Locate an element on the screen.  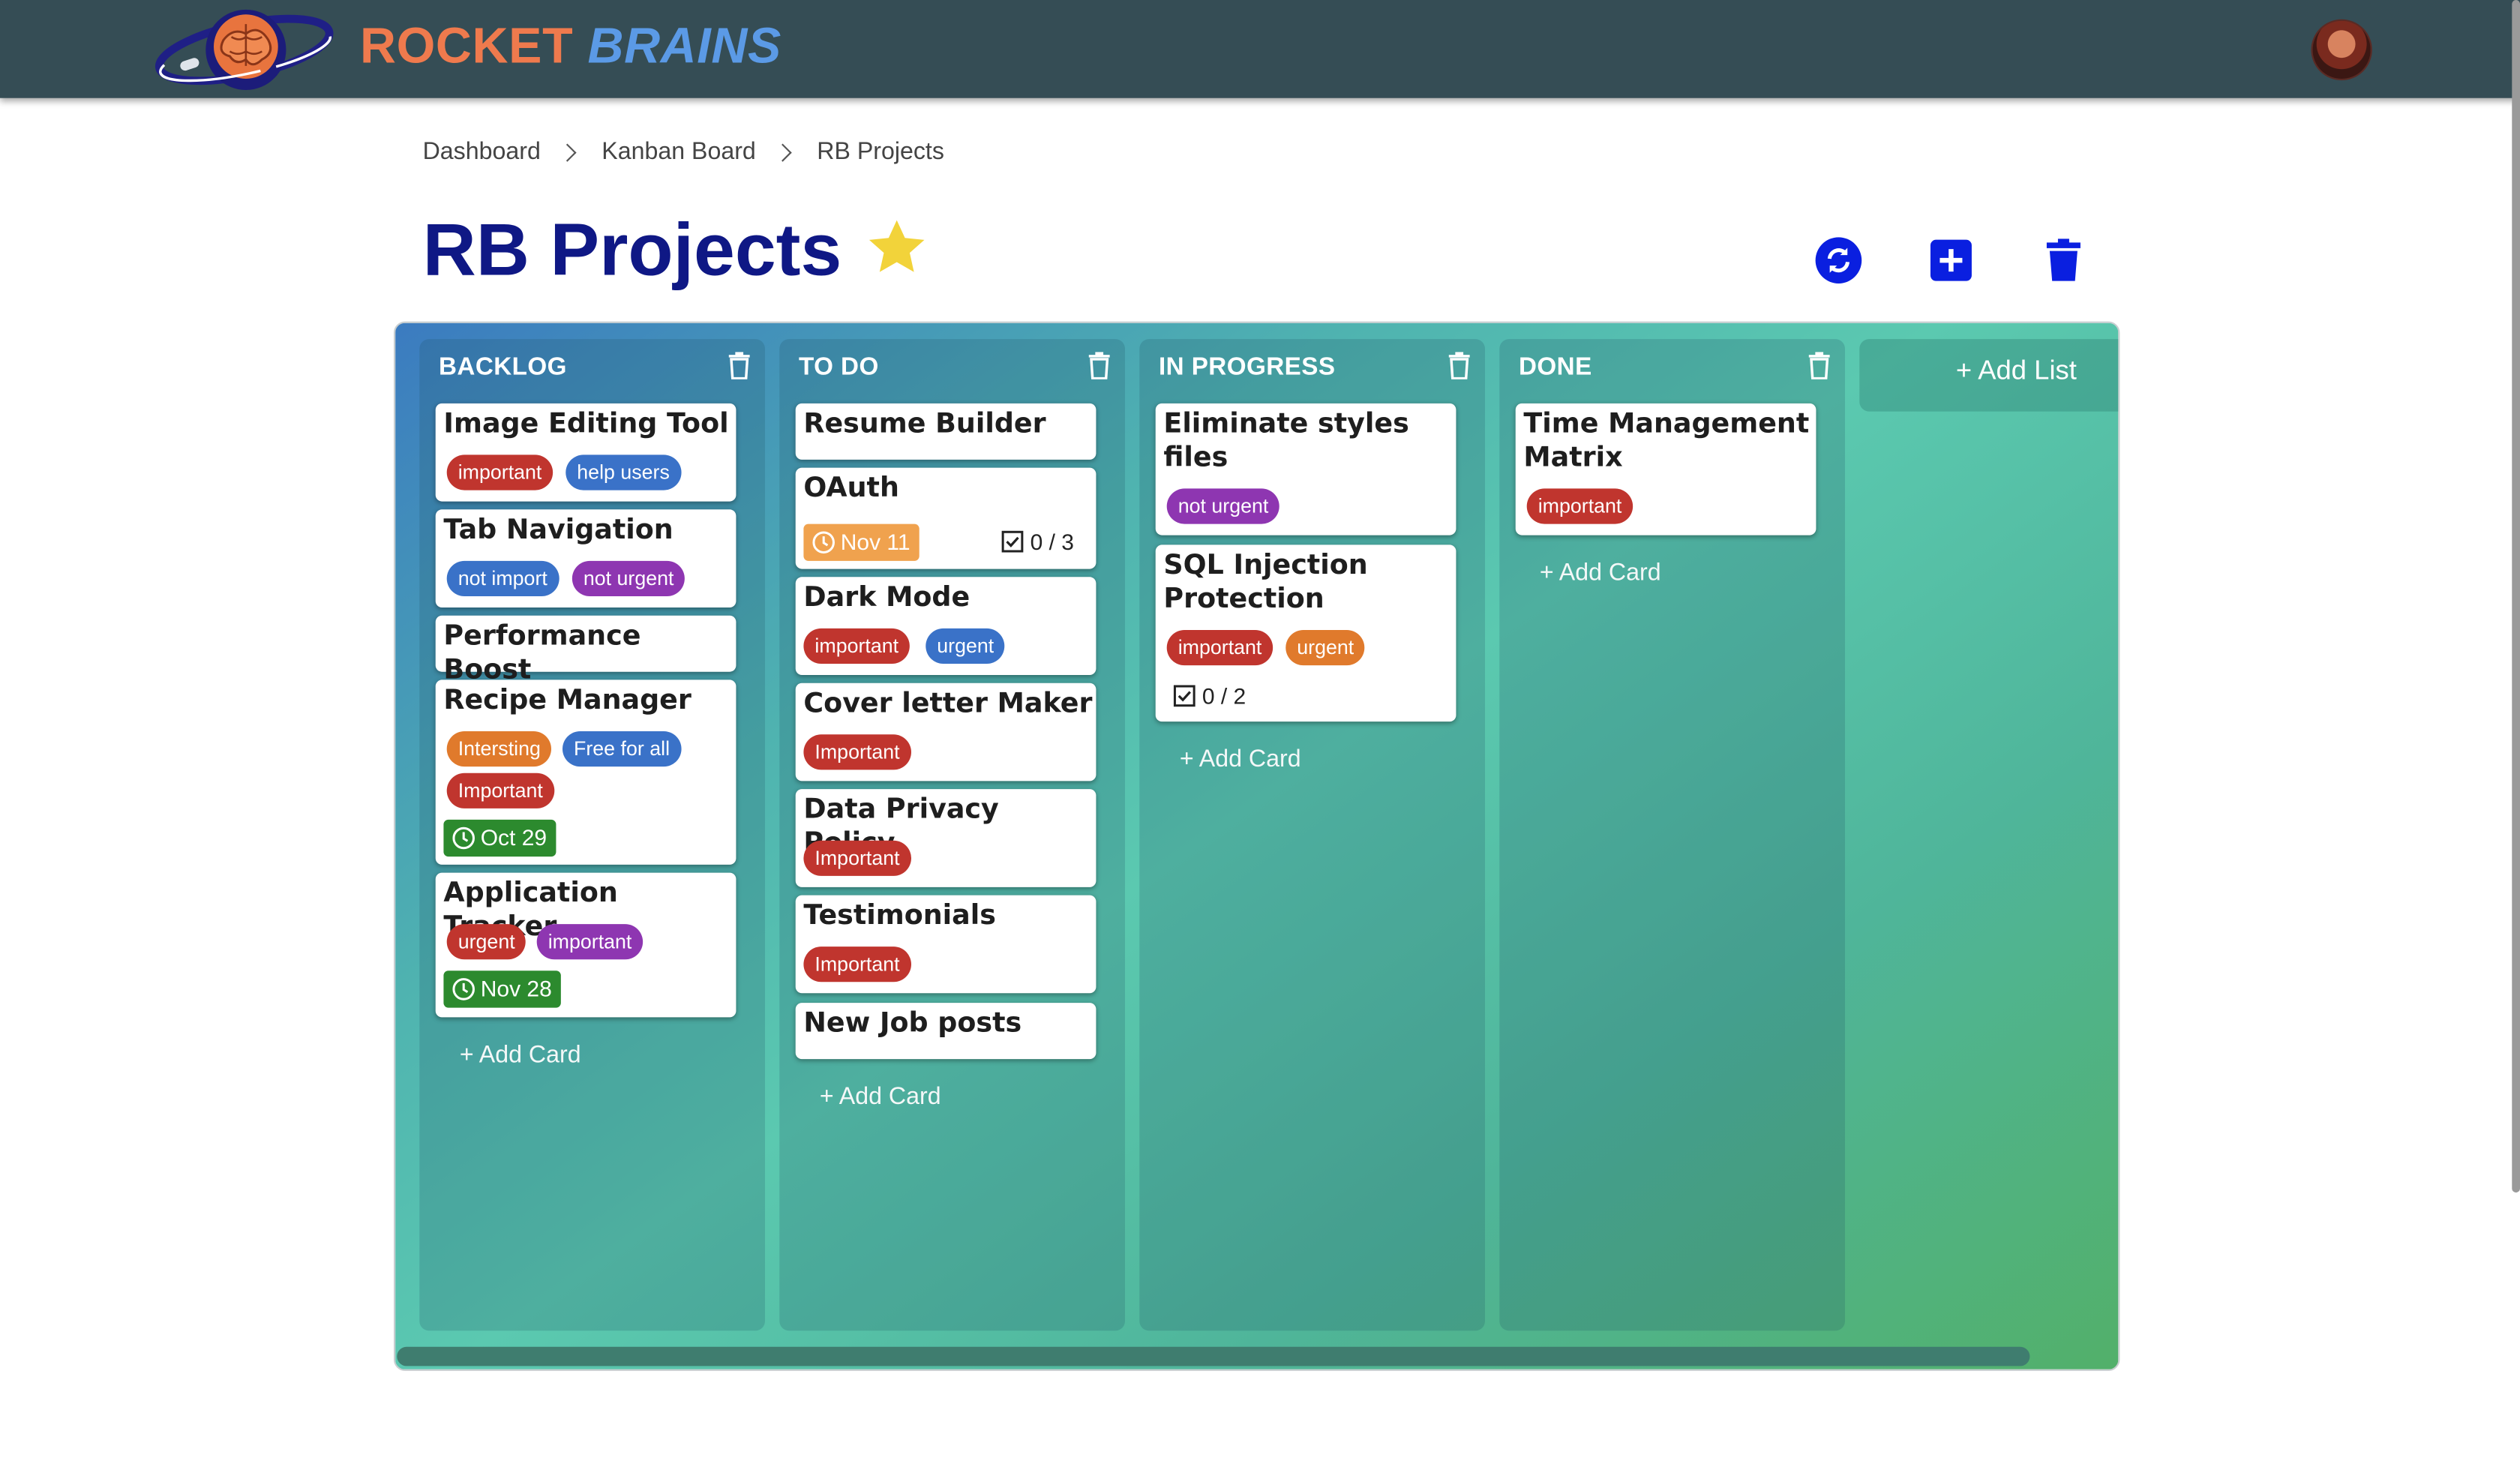
checklist-count: 0 / 3 is located at coordinates (1052, 542).